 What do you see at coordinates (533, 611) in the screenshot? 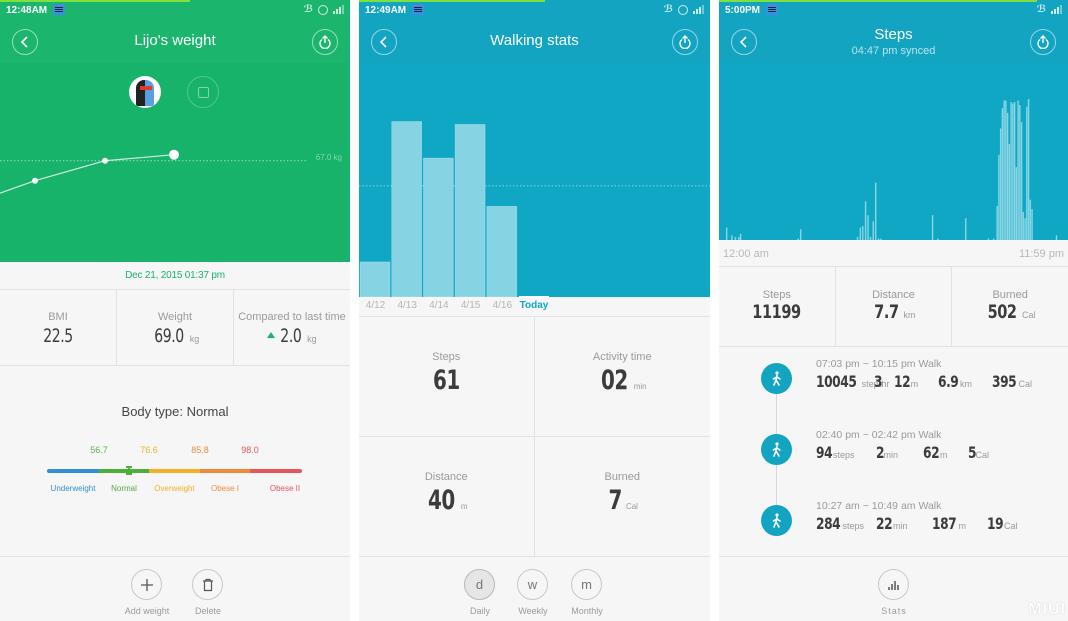
I see `period-weekly-label: Weekly` at bounding box center [533, 611].